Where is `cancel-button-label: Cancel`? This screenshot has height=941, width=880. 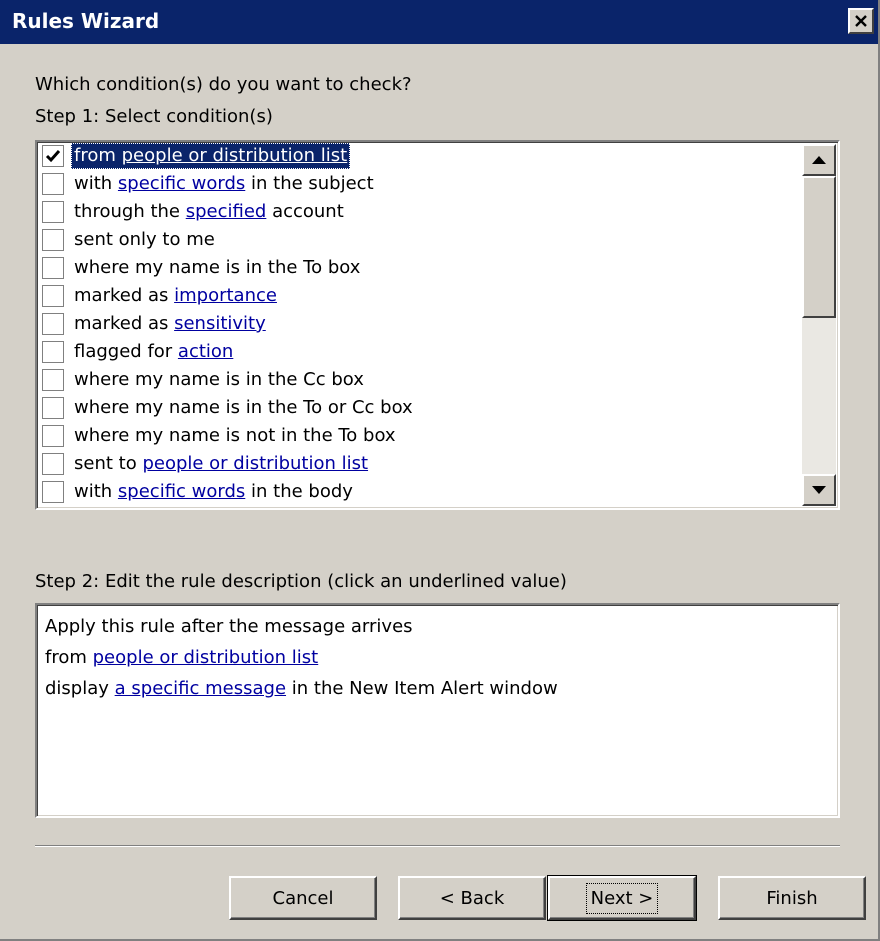
cancel-button-label: Cancel is located at coordinates (303, 898).